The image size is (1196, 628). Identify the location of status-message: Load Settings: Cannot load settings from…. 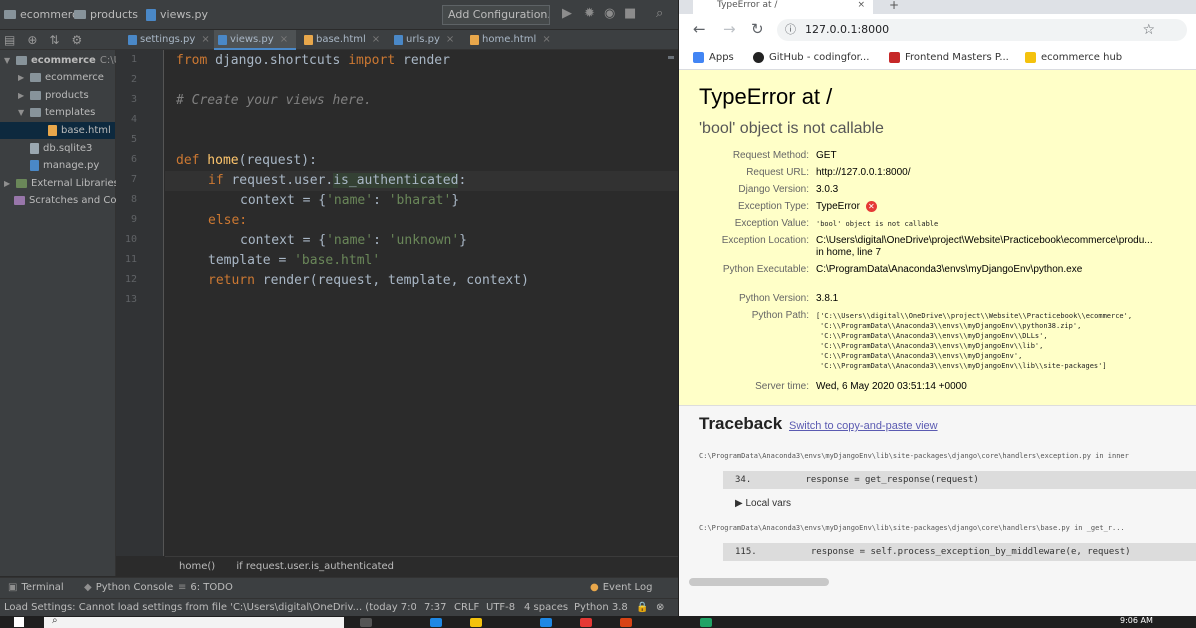
(210, 607).